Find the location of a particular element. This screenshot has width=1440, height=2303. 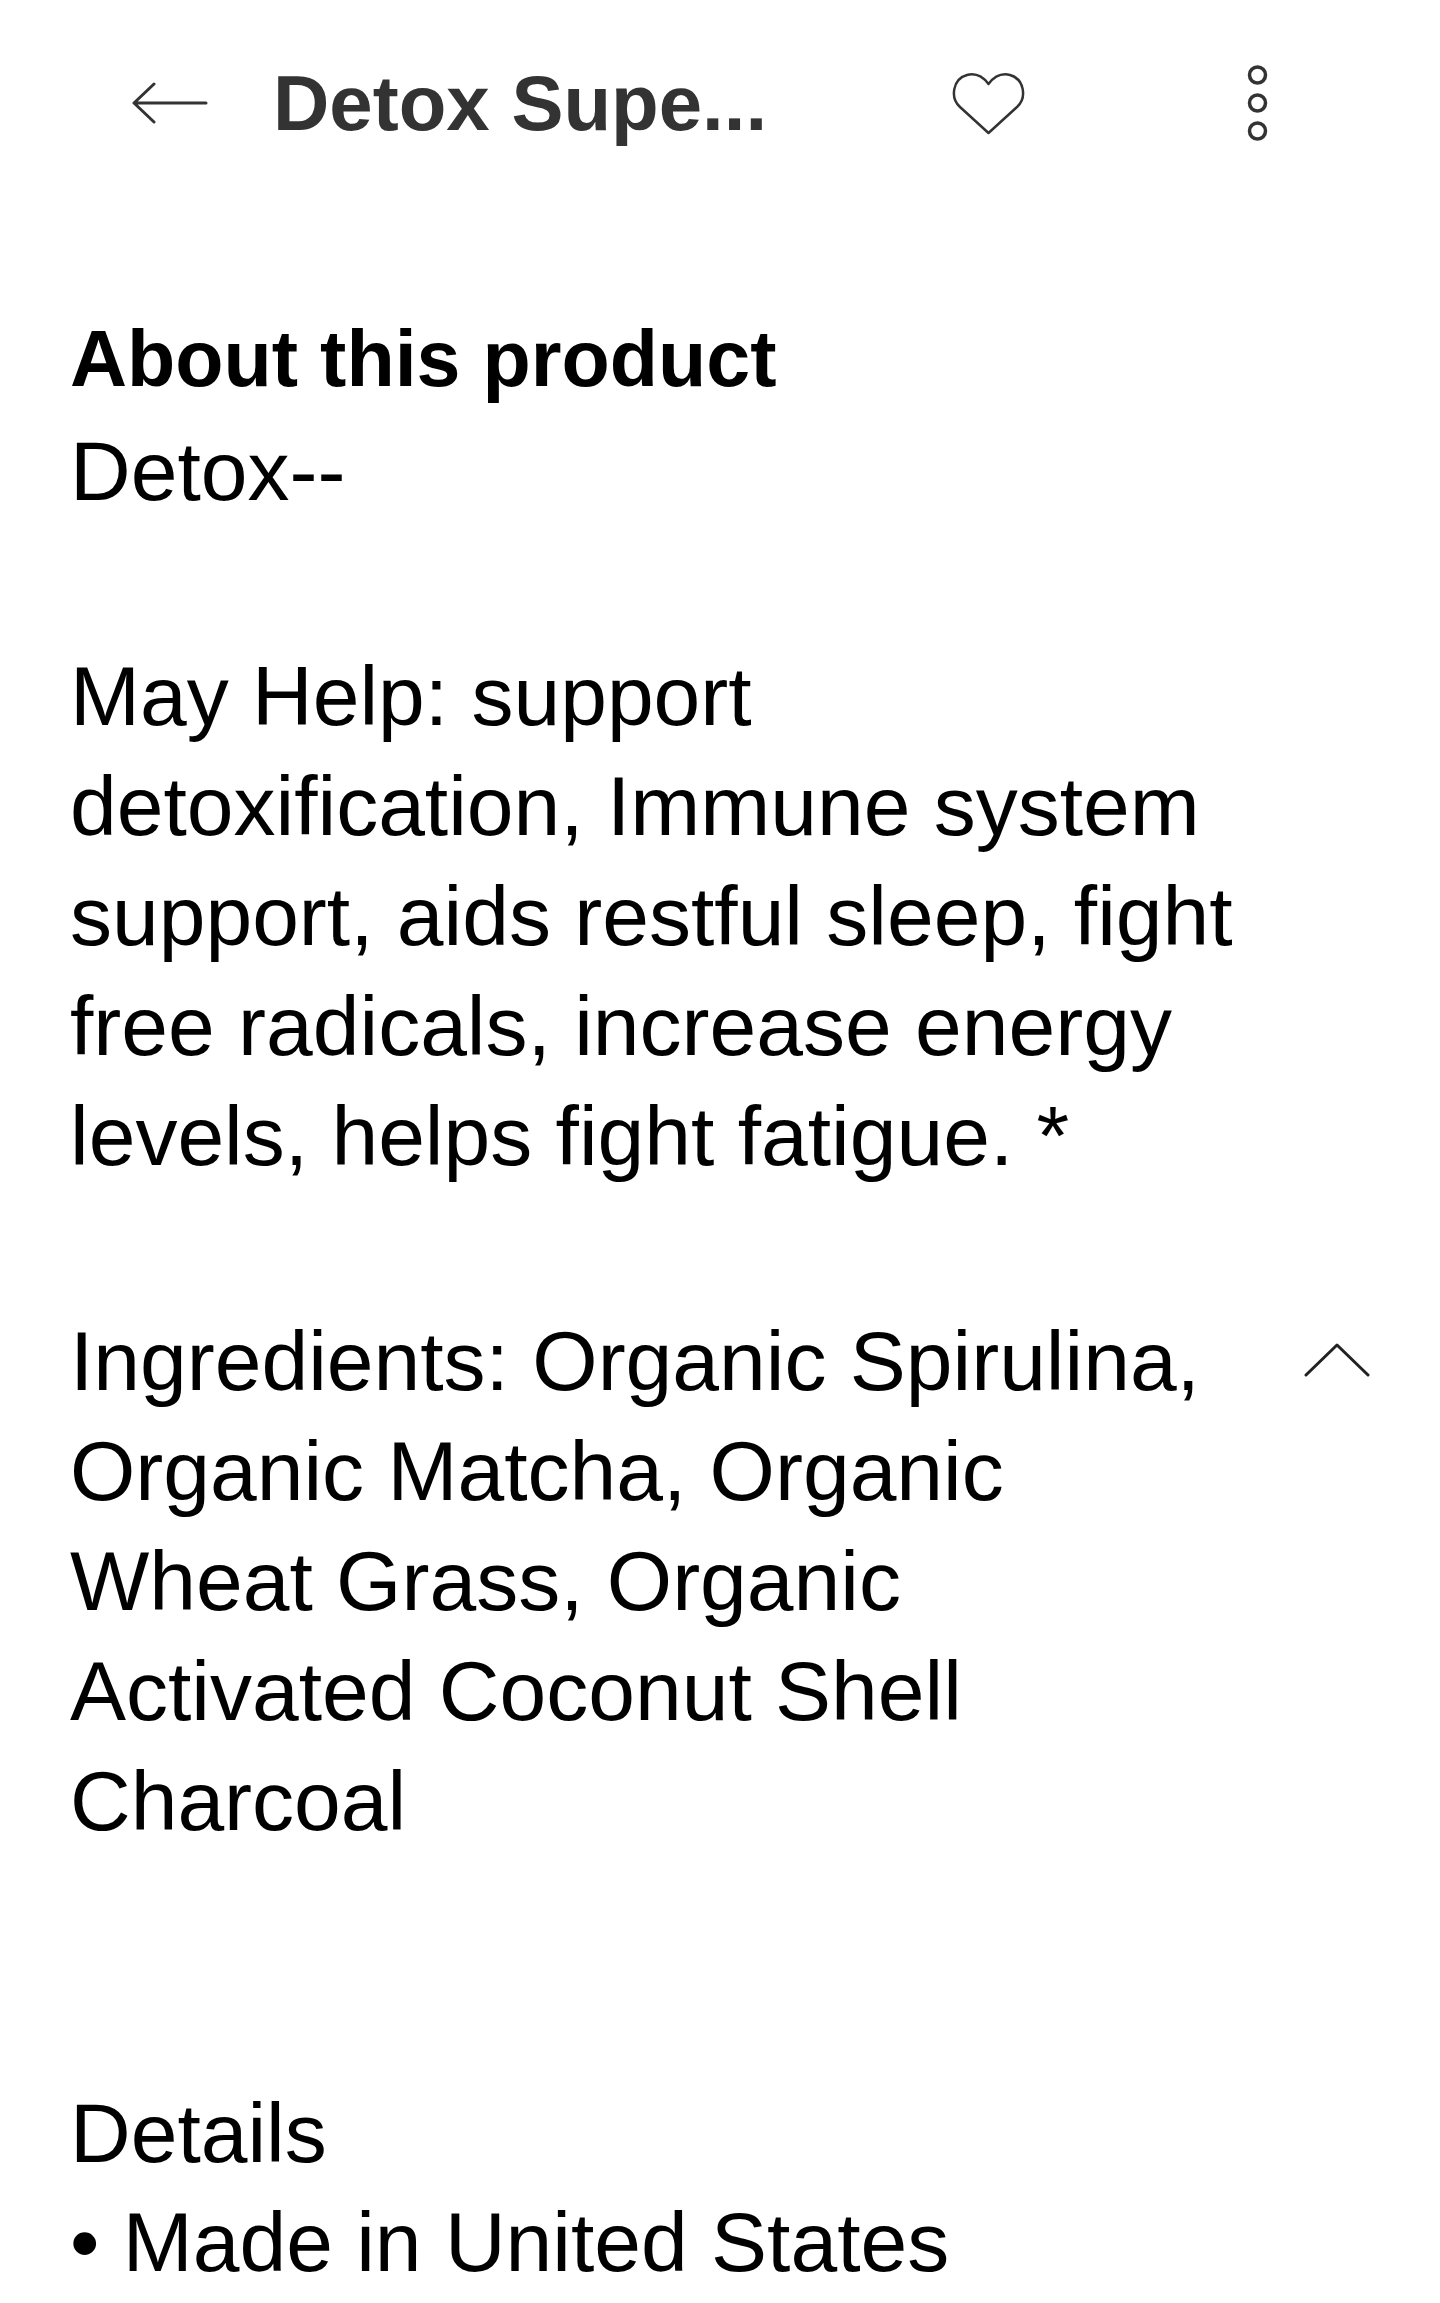

details-heading: Details is located at coordinates (198, 2133).